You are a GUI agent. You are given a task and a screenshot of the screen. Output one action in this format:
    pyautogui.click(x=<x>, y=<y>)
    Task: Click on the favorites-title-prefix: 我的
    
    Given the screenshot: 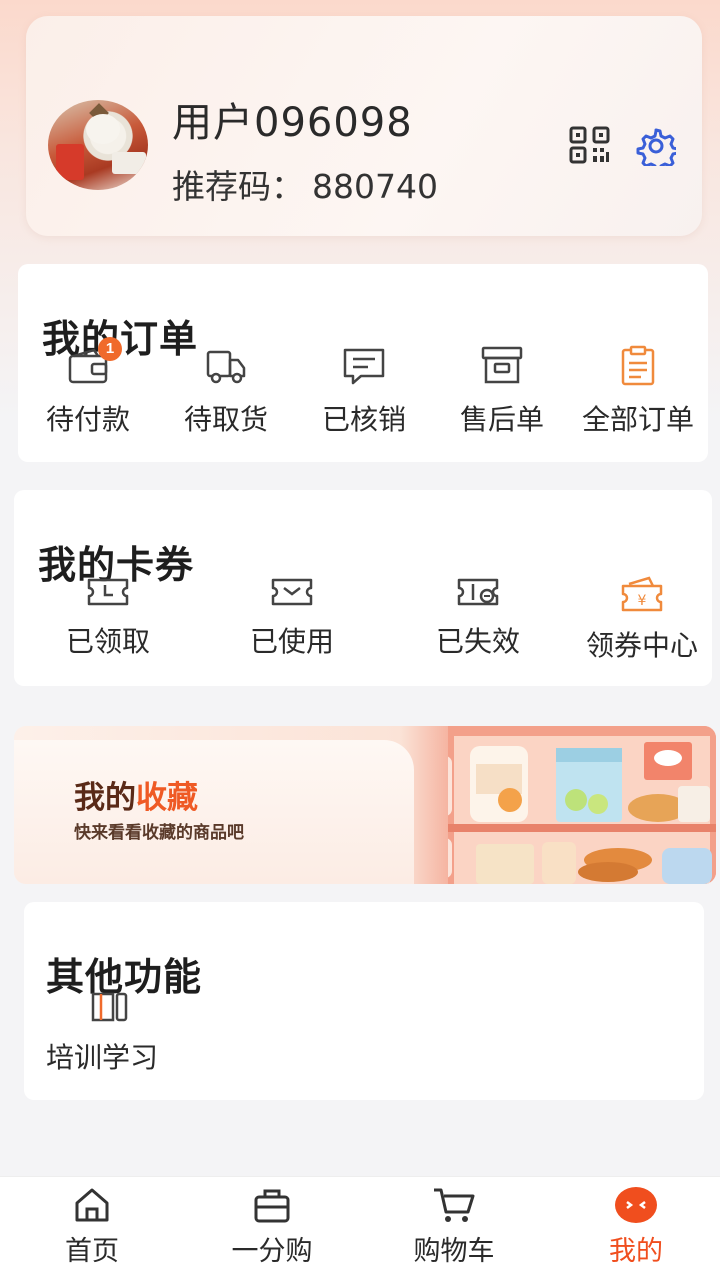 What is the action you would take?
    pyautogui.click(x=105, y=798)
    